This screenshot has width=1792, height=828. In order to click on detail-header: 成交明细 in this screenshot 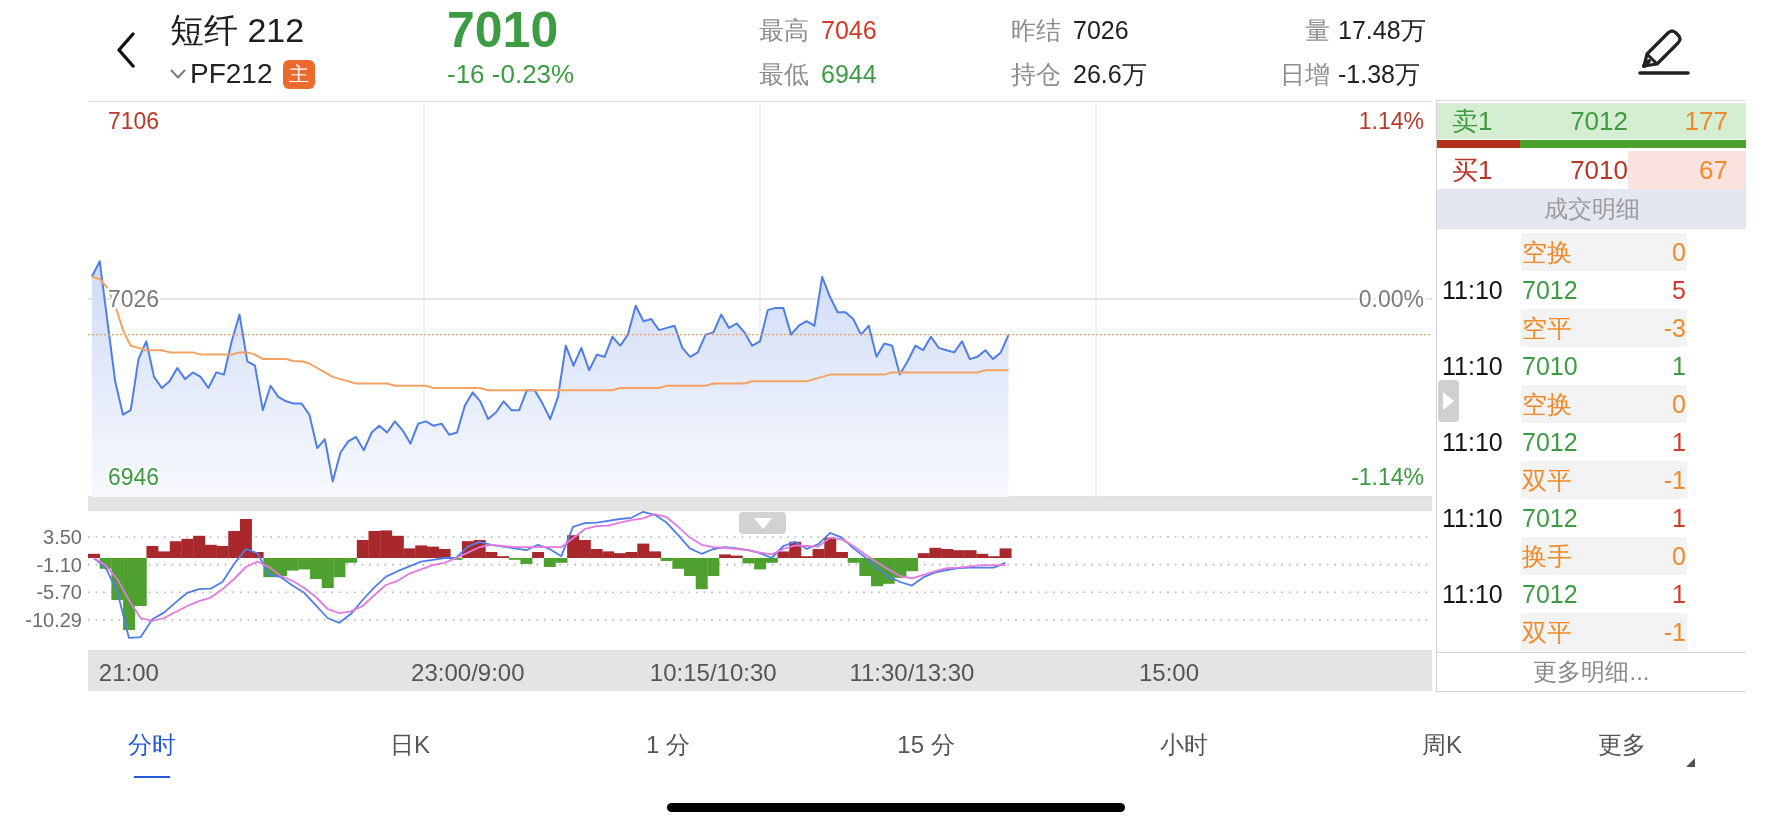, I will do `click(1591, 209)`.